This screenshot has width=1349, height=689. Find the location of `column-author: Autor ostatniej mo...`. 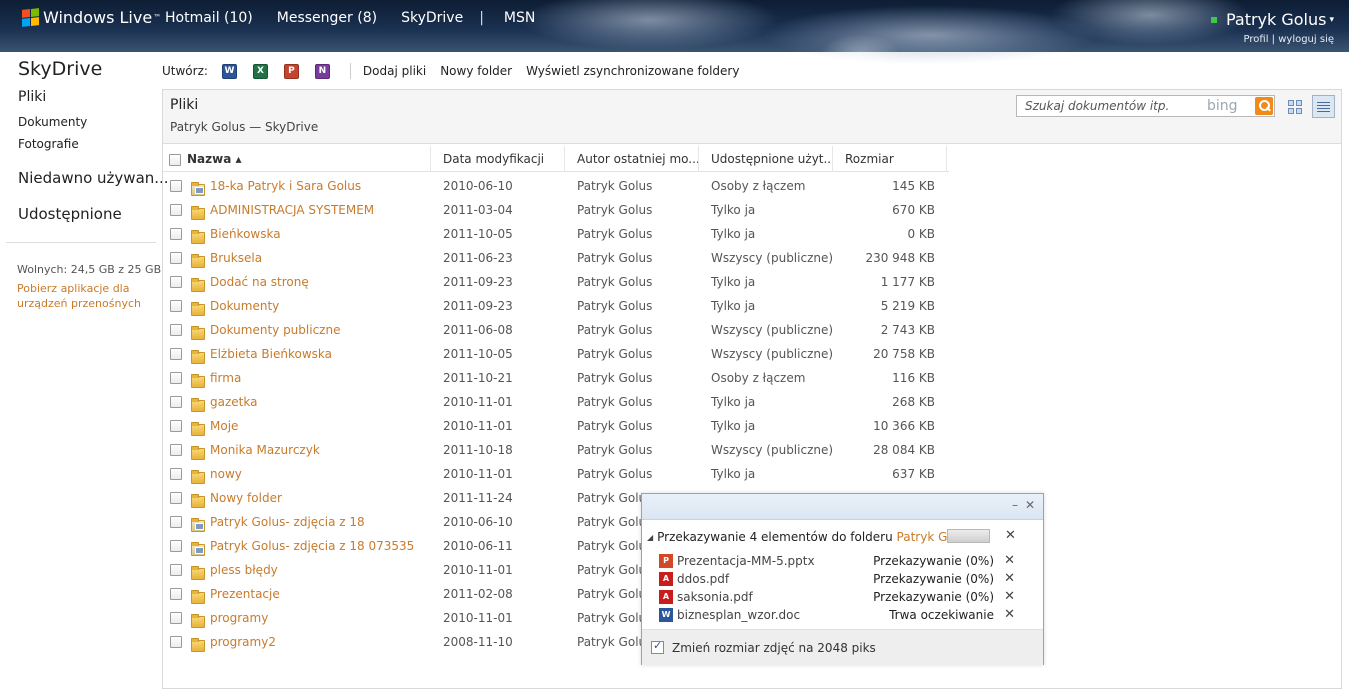

column-author: Autor ostatniej mo... is located at coordinates (632, 159).